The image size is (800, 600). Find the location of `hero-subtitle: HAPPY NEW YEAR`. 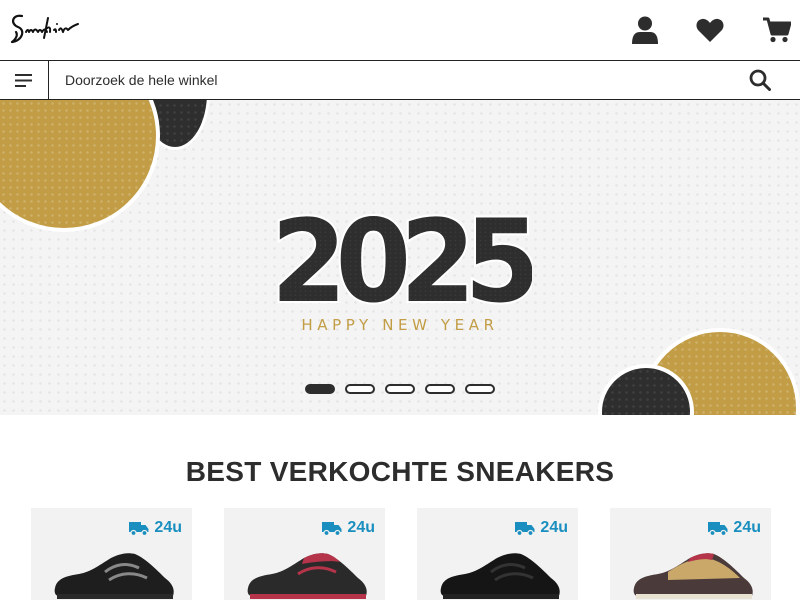

hero-subtitle: HAPPY NEW YEAR is located at coordinates (400, 325).